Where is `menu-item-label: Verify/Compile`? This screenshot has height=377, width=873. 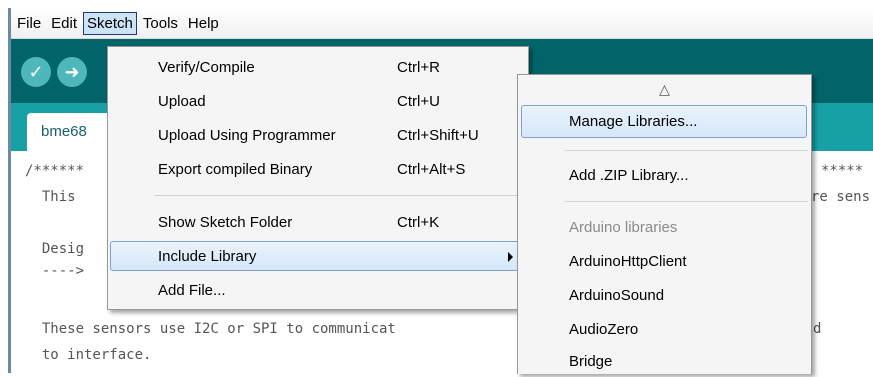
menu-item-label: Verify/Compile is located at coordinates (206, 67).